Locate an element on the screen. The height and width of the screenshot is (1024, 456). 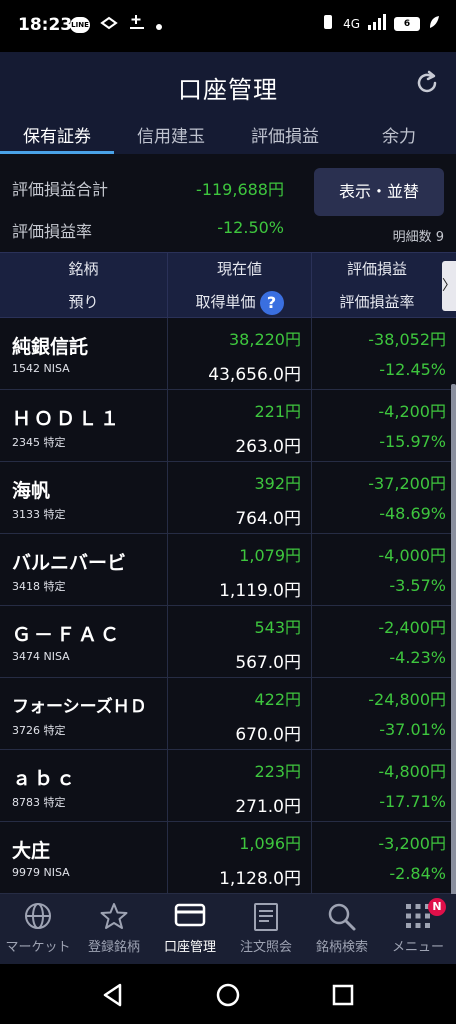
nav-label: マーケット is located at coordinates (38, 947).